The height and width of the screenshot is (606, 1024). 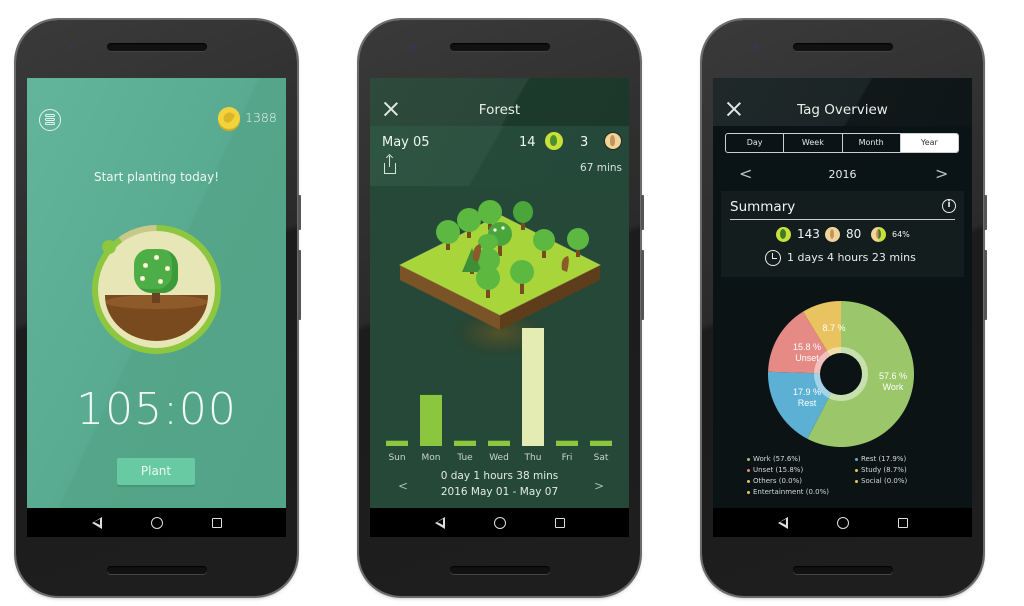 What do you see at coordinates (775, 470) in the screenshot?
I see `legend-item-unset: Unset (15.8%)` at bounding box center [775, 470].